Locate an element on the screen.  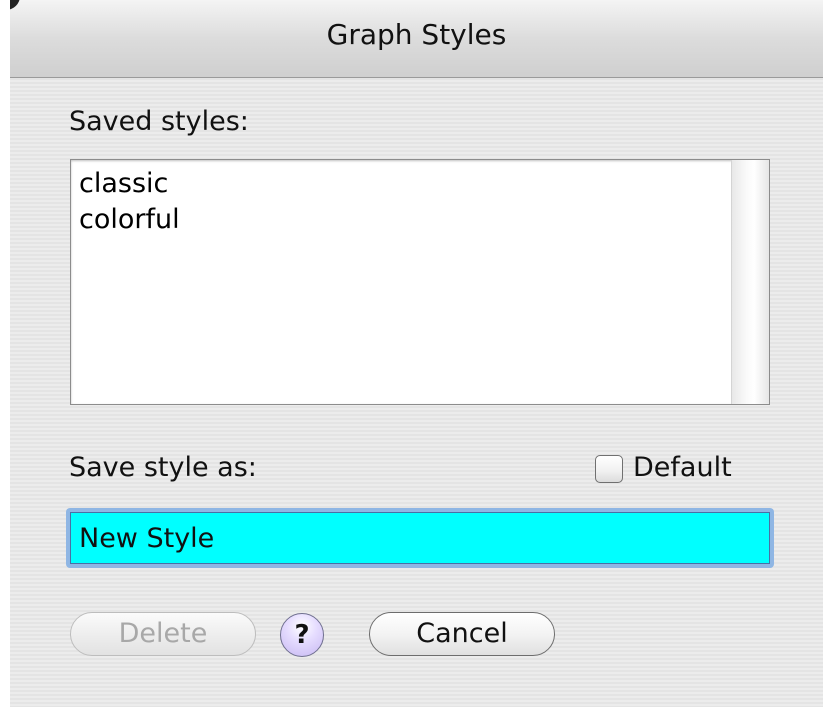
cancel-button: Cancel is located at coordinates (462, 634).